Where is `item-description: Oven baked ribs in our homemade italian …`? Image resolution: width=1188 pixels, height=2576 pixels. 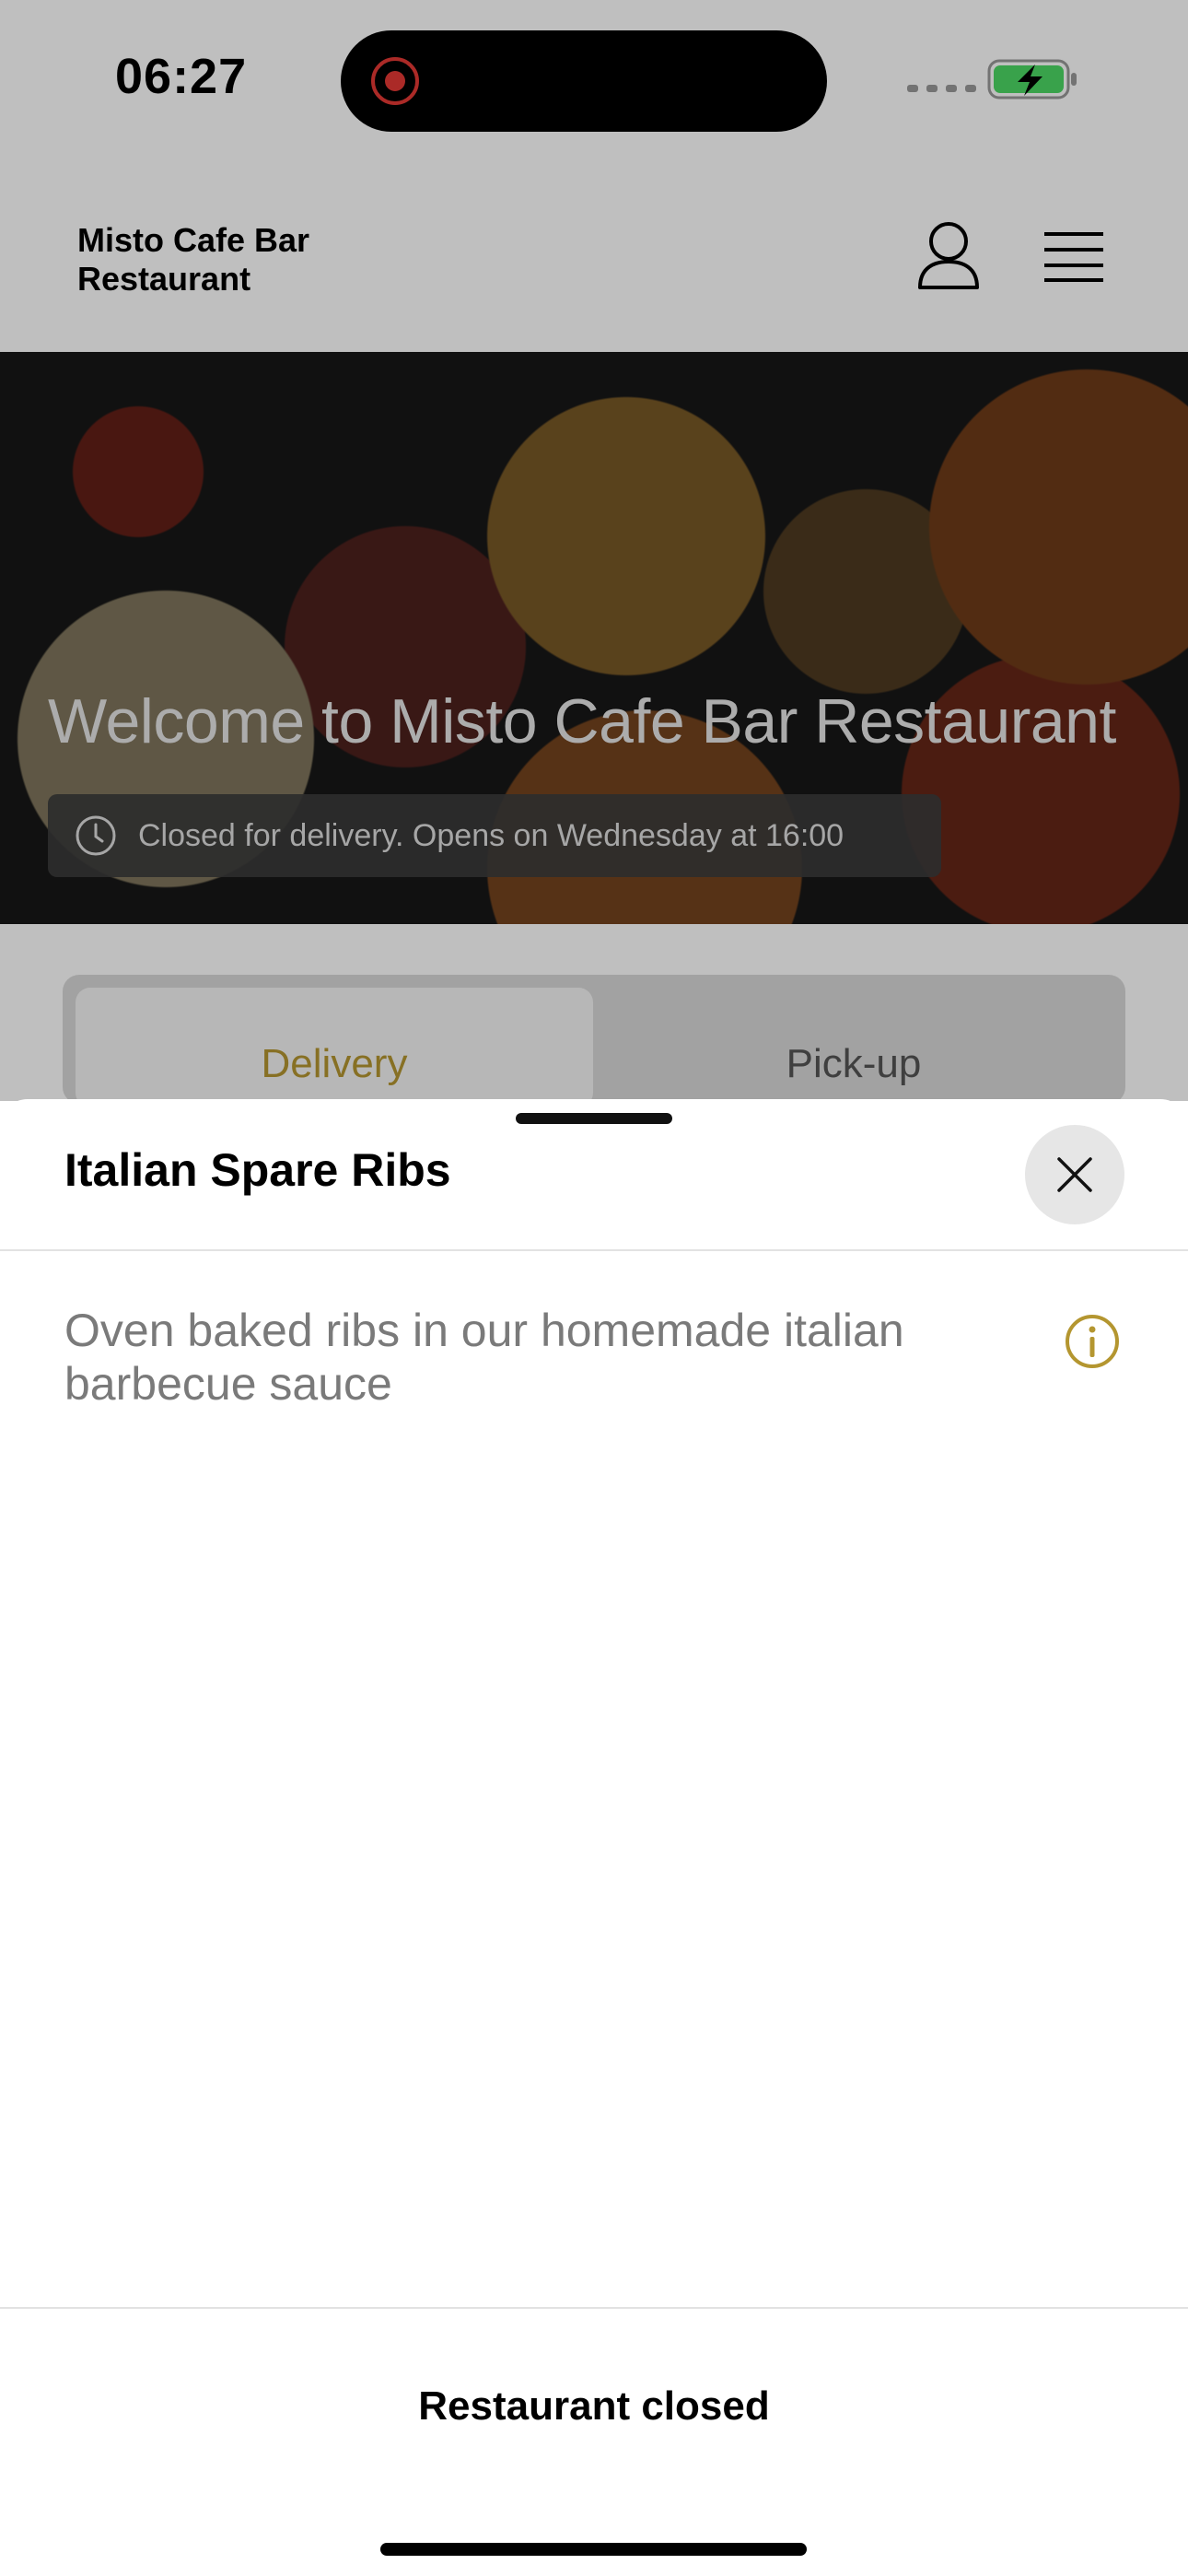 item-description: Oven baked ribs in our homemade italian … is located at coordinates (484, 1357).